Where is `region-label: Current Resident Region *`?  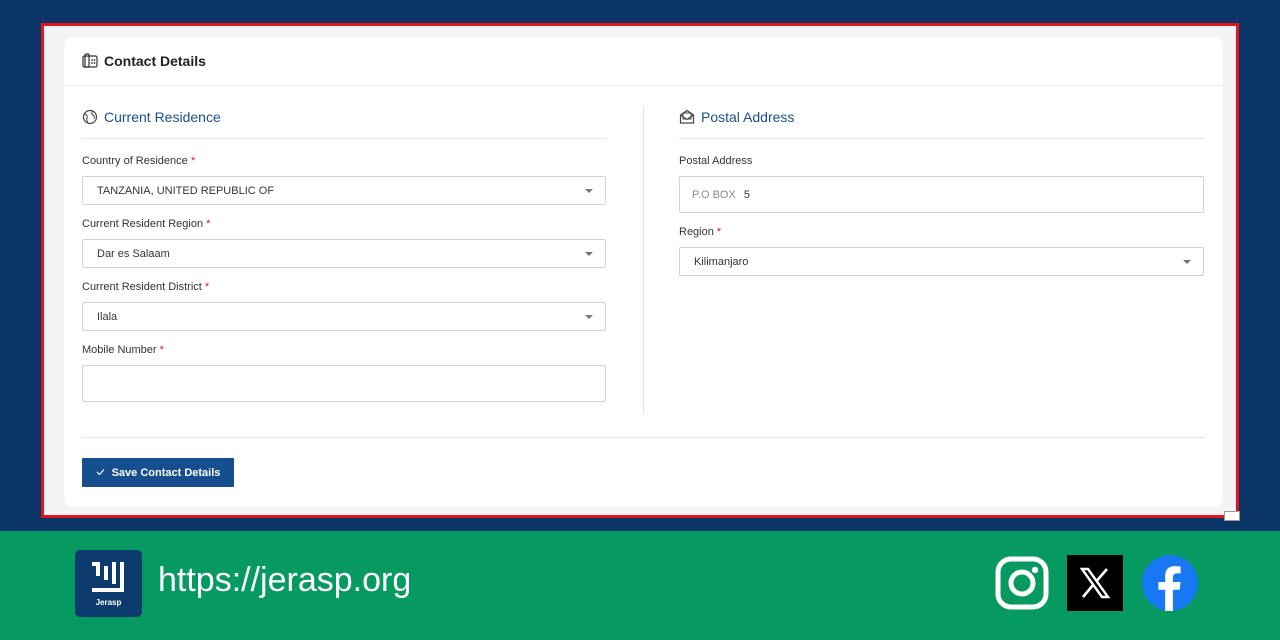 region-label: Current Resident Region * is located at coordinates (344, 224).